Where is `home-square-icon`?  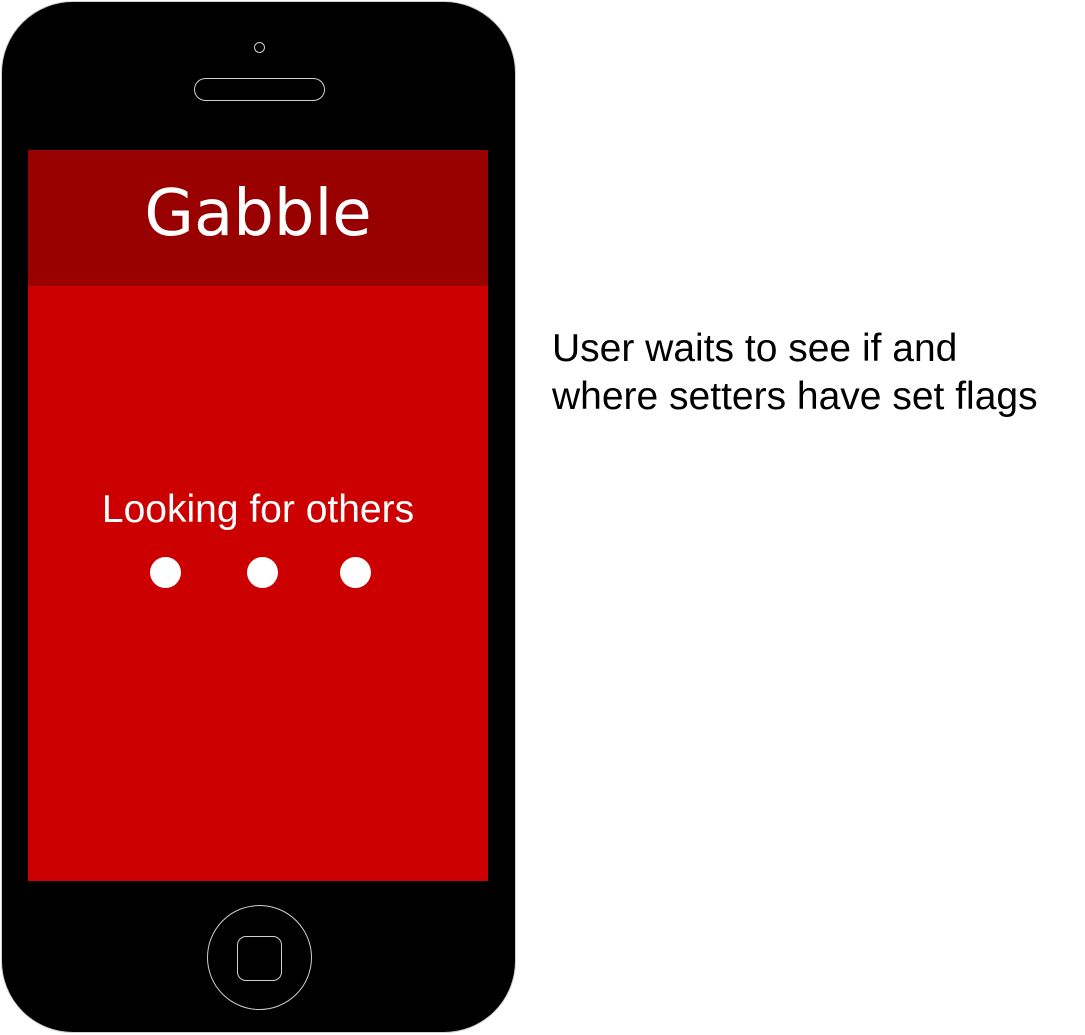 home-square-icon is located at coordinates (259, 958).